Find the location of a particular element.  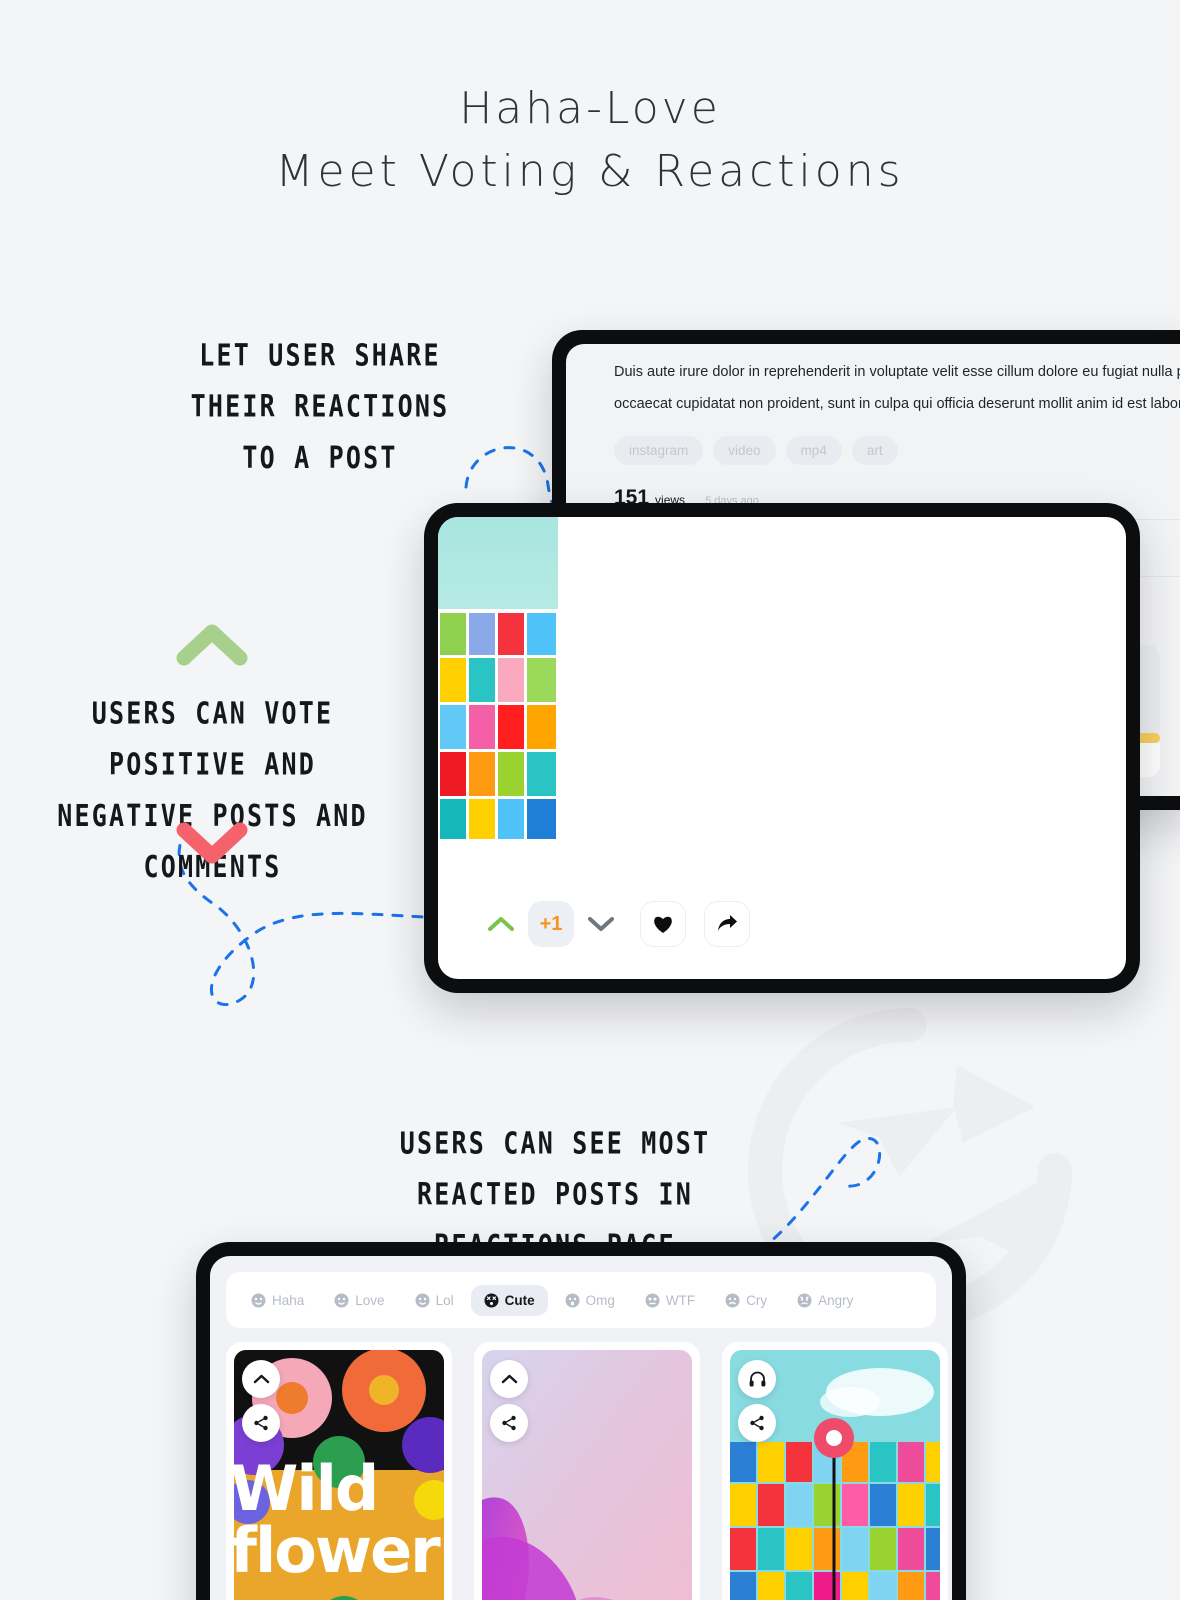

post-tag: instagram is located at coordinates (659, 450).